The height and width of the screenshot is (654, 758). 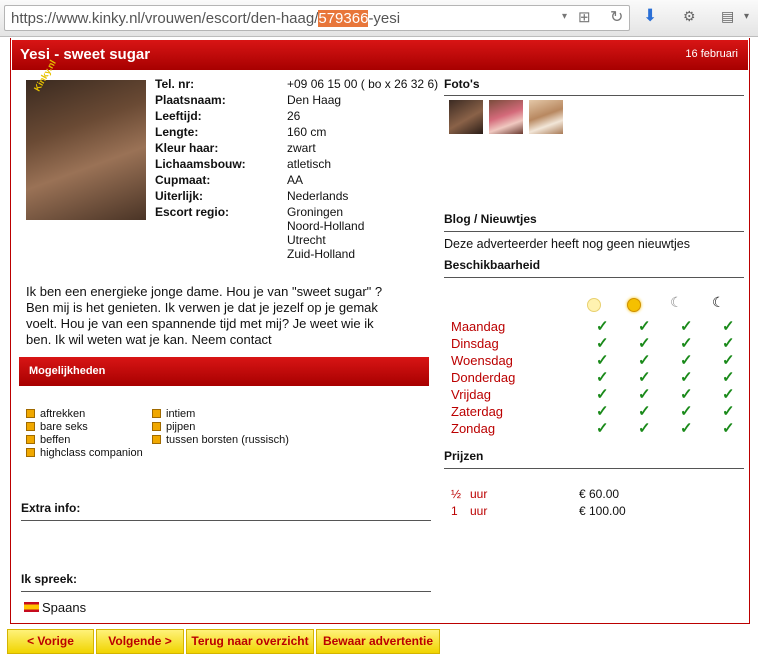 What do you see at coordinates (49, 579) in the screenshot?
I see `languages-heading: Ik spreek:` at bounding box center [49, 579].